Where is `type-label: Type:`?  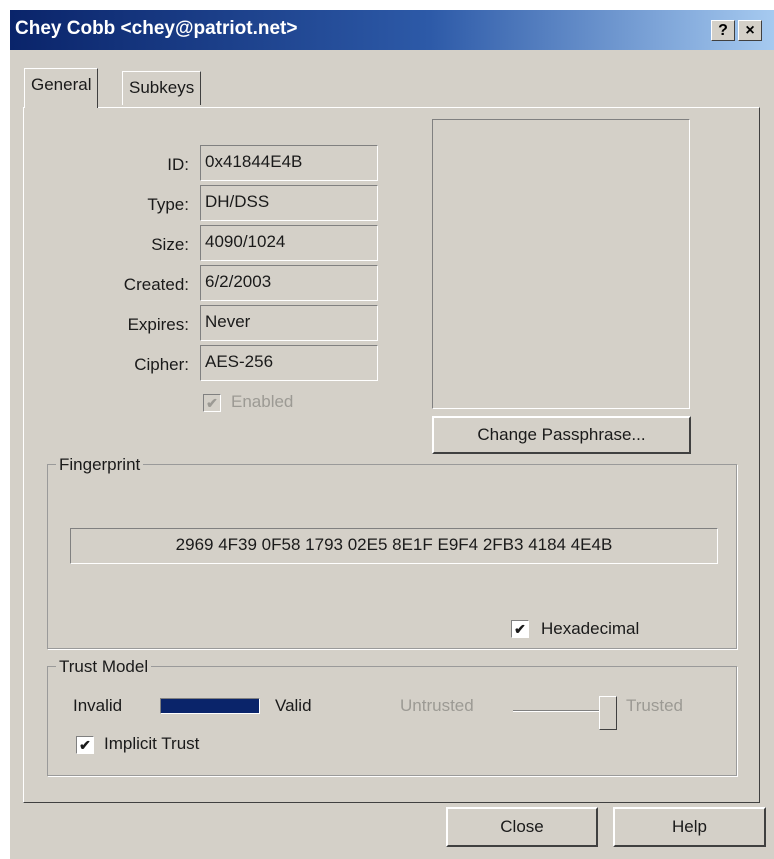
type-label: Type: is located at coordinates (168, 204).